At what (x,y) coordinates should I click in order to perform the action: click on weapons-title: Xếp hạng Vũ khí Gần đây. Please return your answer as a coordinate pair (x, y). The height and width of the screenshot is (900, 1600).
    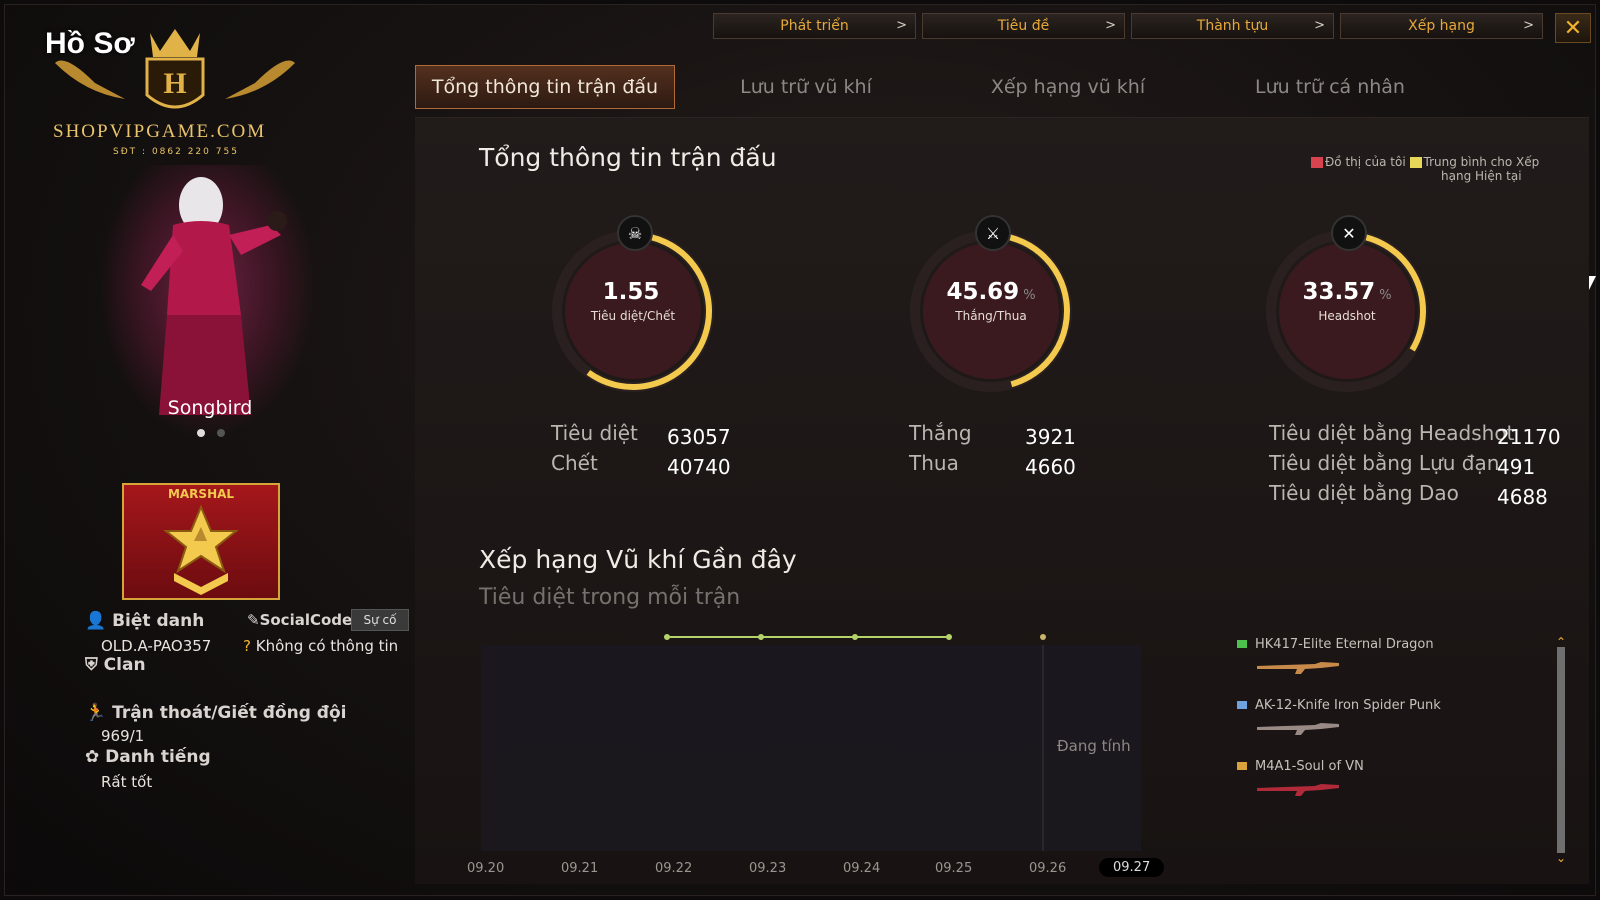
    Looking at the image, I should click on (638, 559).